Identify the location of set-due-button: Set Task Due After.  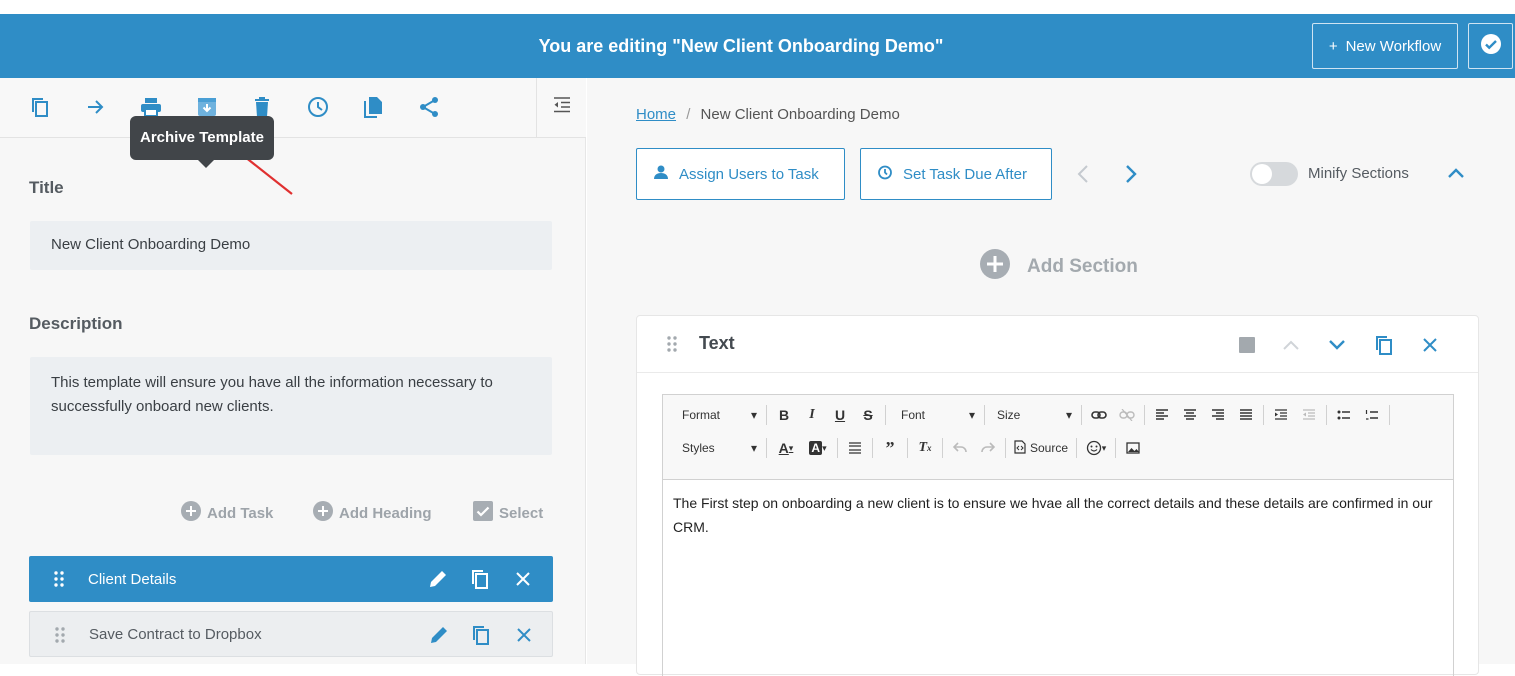
(956, 174).